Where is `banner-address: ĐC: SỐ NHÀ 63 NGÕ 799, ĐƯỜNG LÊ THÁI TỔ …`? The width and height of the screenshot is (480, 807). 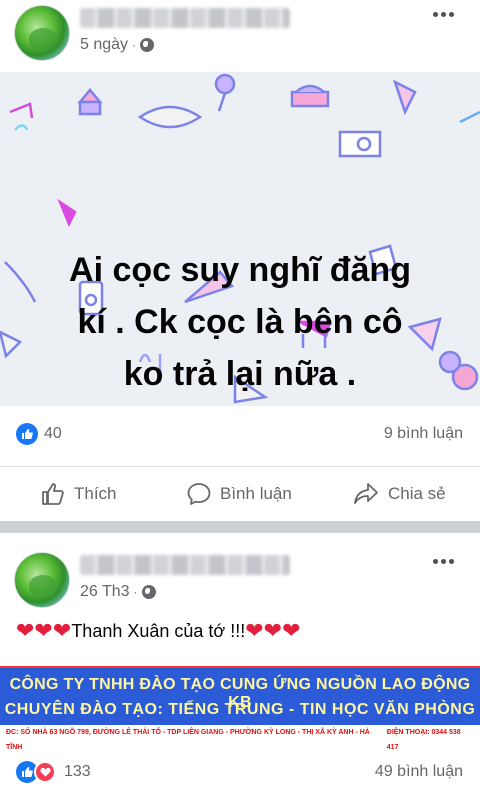 banner-address: ĐC: SỐ NHÀ 63 NGÕ 799, ĐƯỜNG LÊ THÁI TỔ … is located at coordinates (188, 740).